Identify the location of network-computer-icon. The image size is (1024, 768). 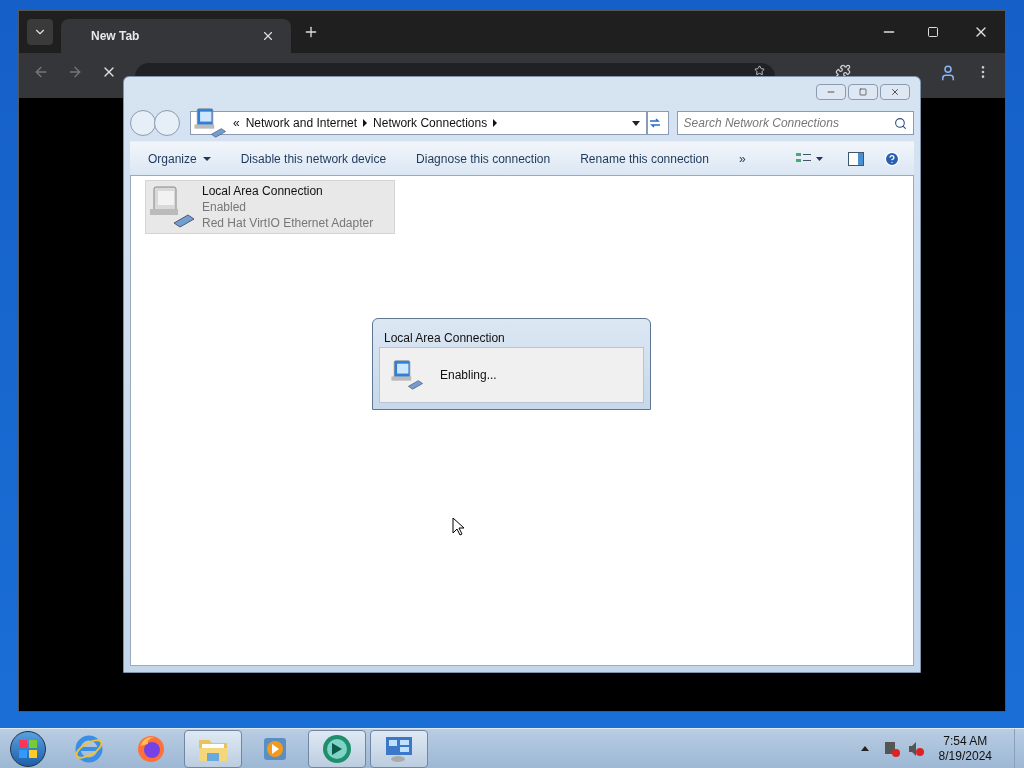
(407, 375).